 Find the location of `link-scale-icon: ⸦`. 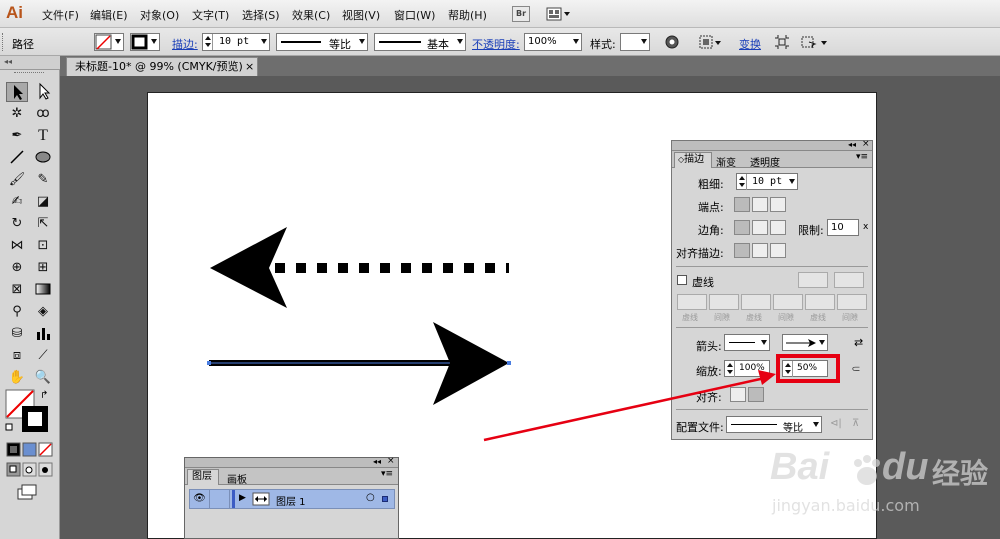

link-scale-icon: ⸦ is located at coordinates (856, 368).